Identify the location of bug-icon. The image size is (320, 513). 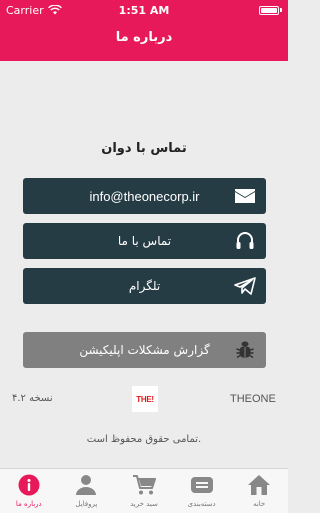
(245, 350).